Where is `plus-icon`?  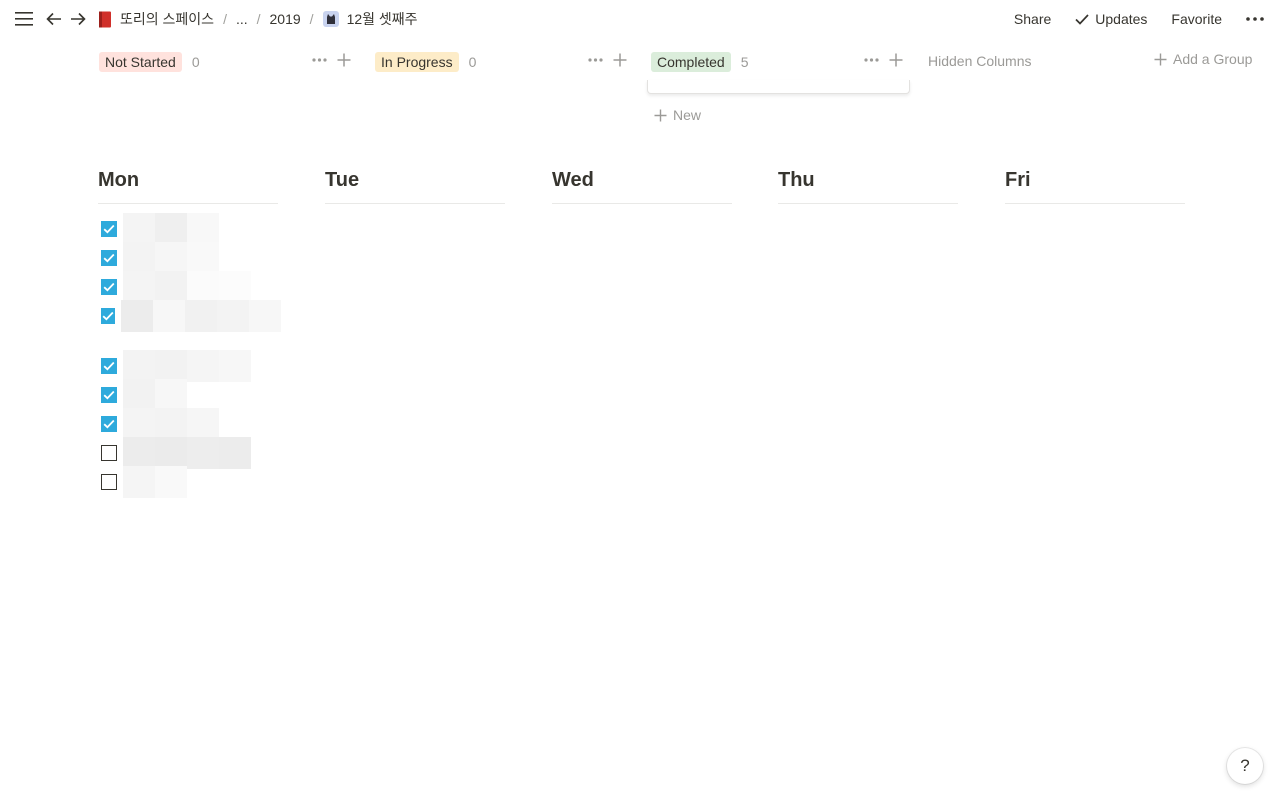 plus-icon is located at coordinates (1160, 59).